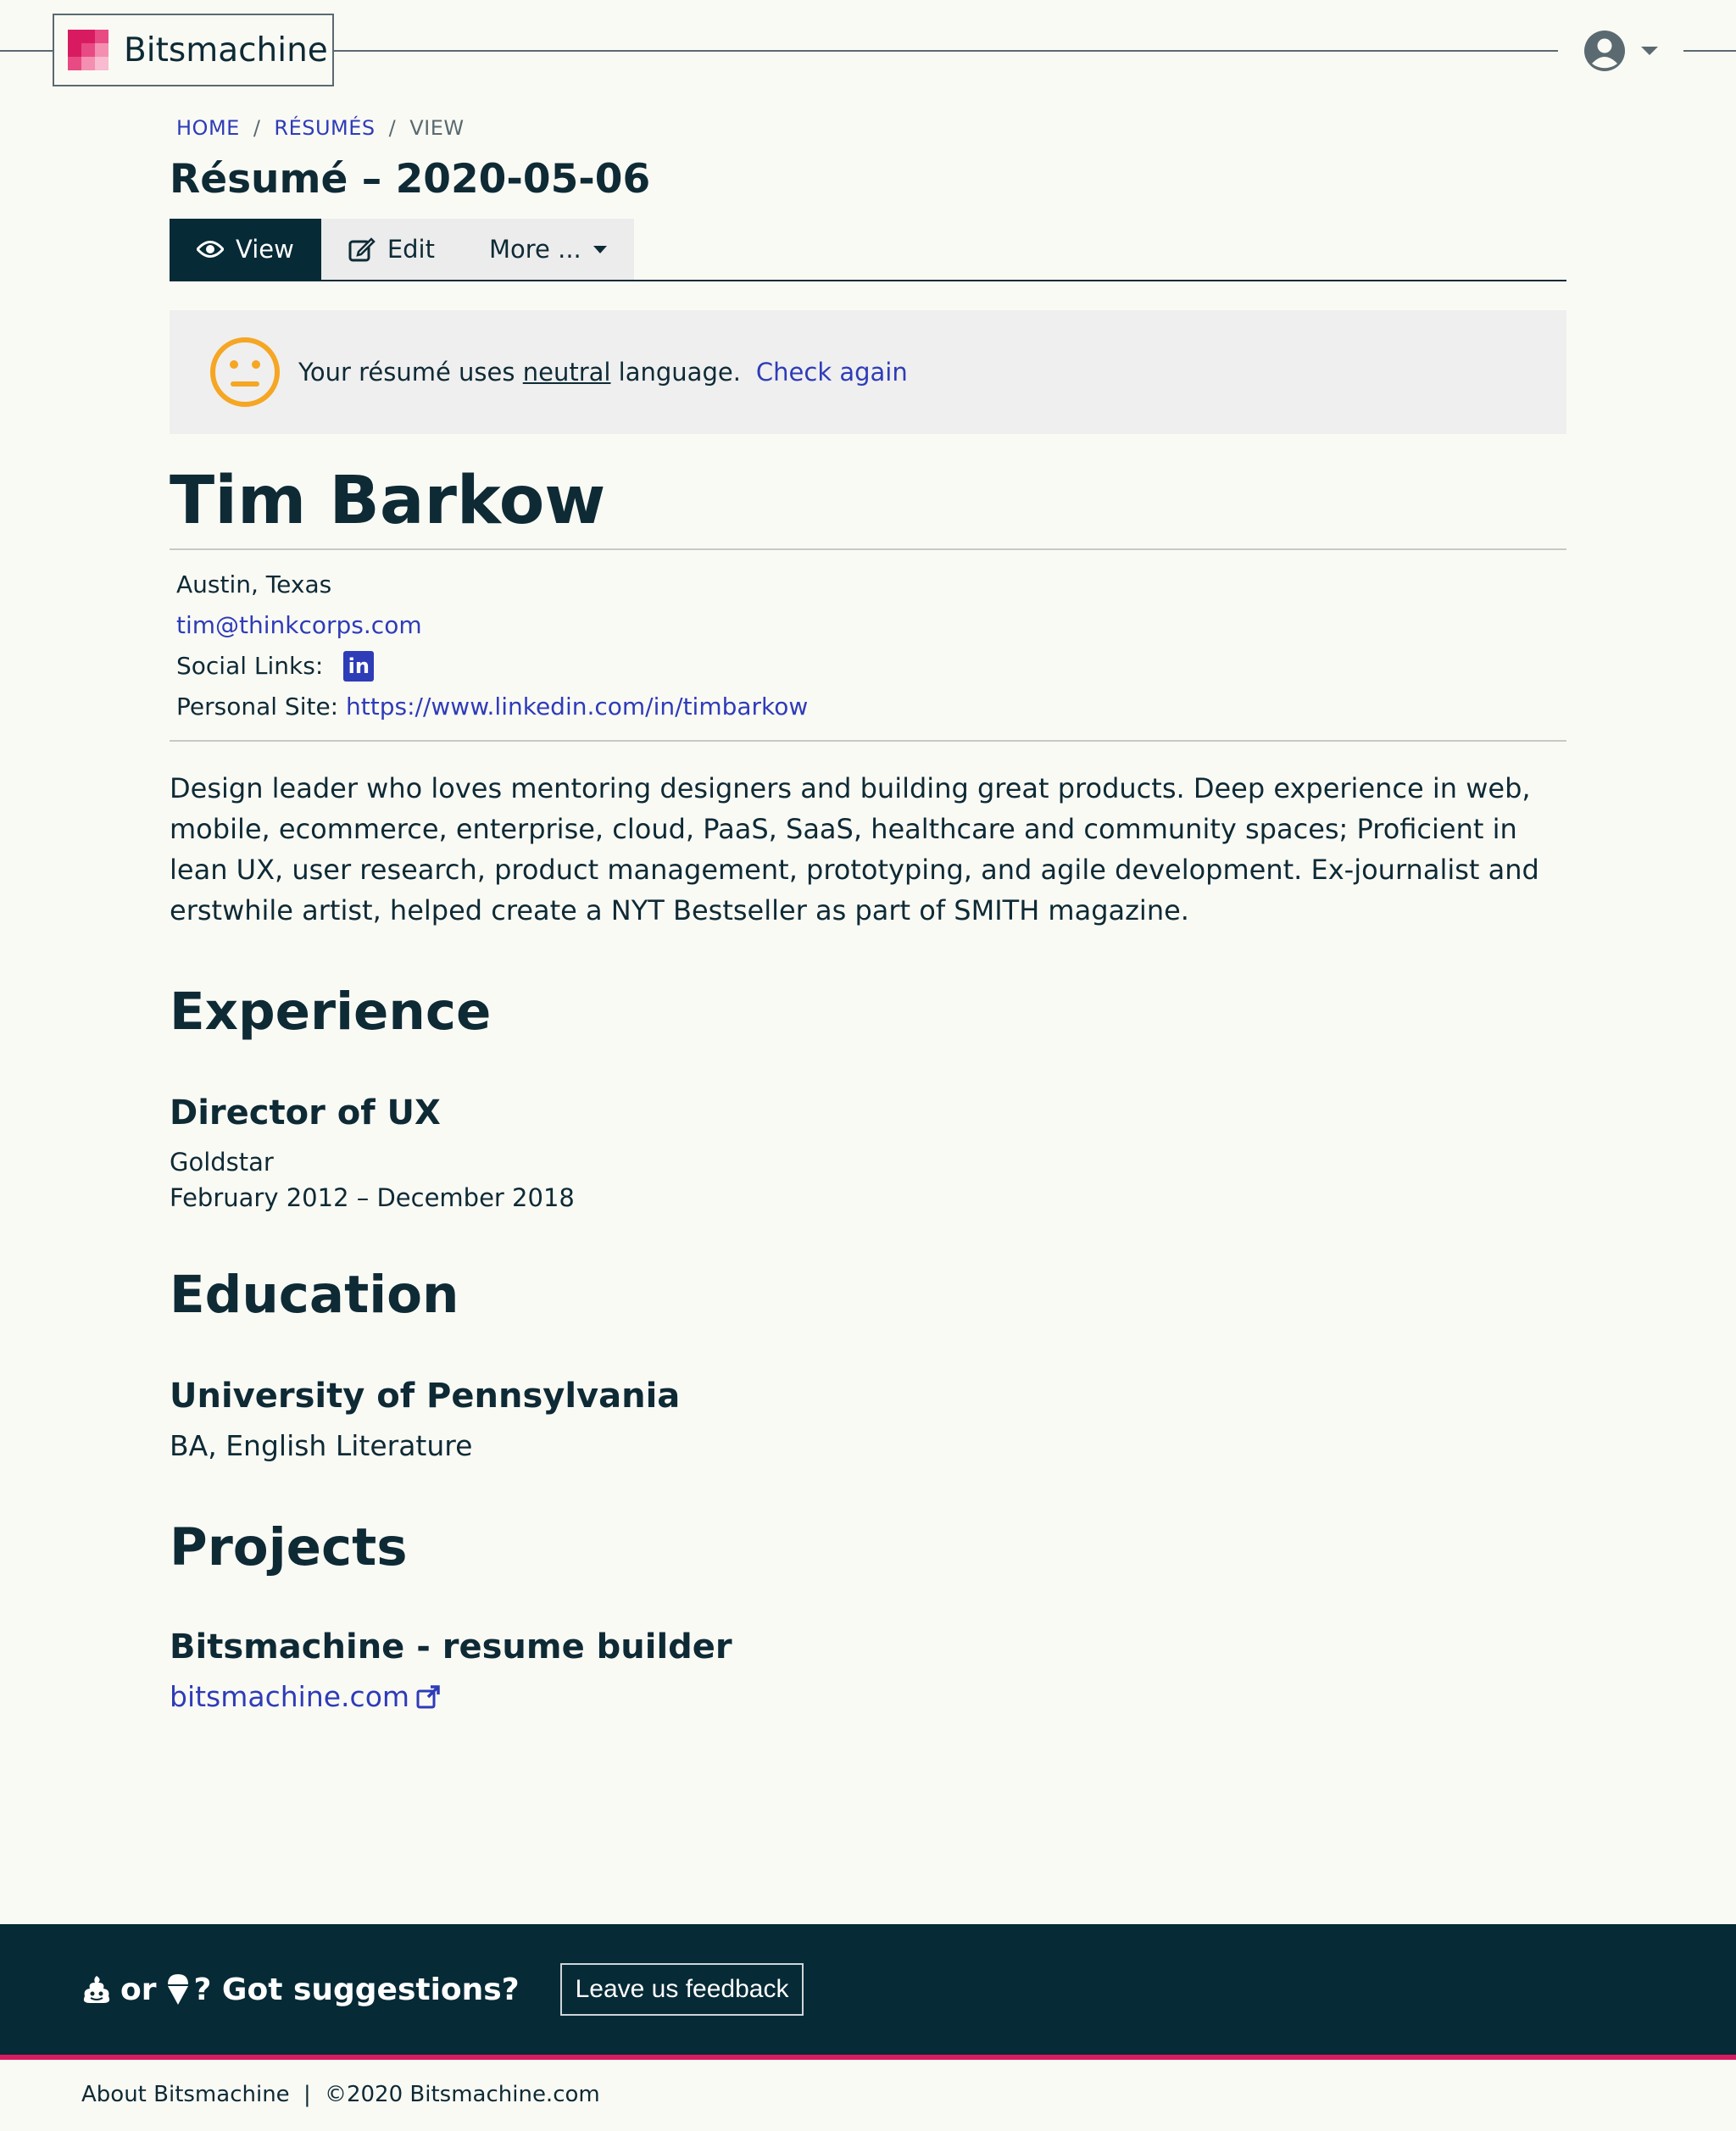 Image resolution: width=1736 pixels, height=2131 pixels. I want to click on personal-site-link: https://www.linkedin.com/in/timbarkow, so click(577, 707).